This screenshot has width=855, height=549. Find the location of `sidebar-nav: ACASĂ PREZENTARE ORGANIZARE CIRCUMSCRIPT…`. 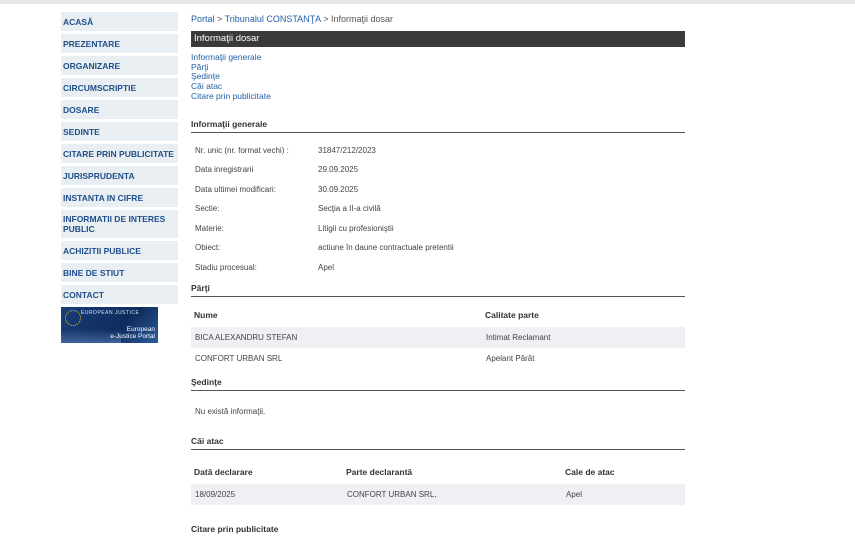

sidebar-nav: ACASĂ PREZENTARE ORGANIZARE CIRCUMSCRIPT… is located at coordinates (119, 177).